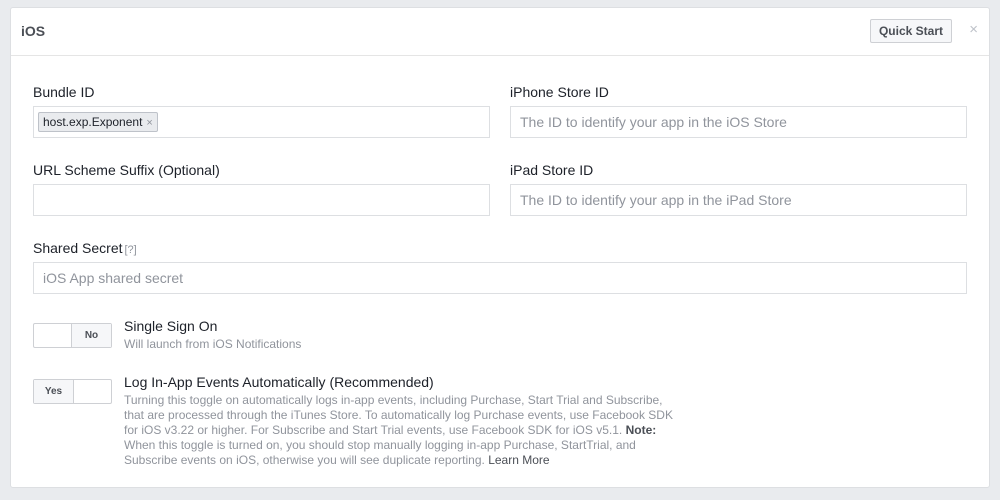 This screenshot has width=1000, height=500. What do you see at coordinates (171, 326) in the screenshot?
I see `single-sign-on-title: Single Sign On` at bounding box center [171, 326].